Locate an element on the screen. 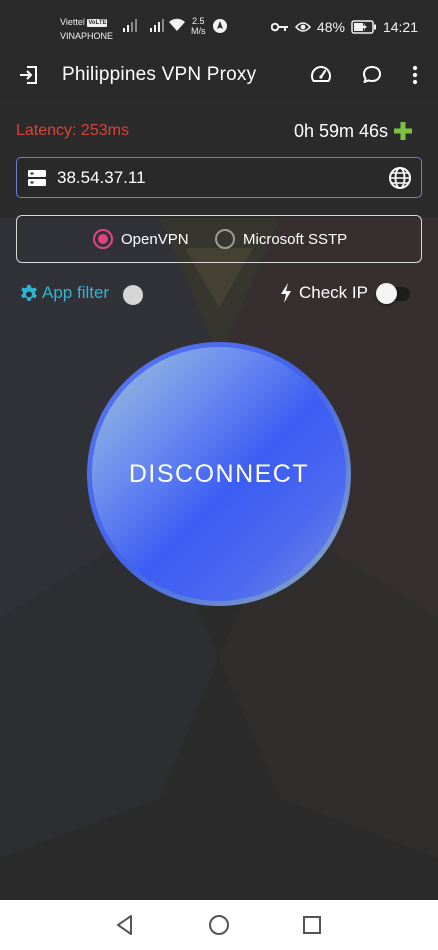  app-filter-toggle is located at coordinates (133, 295).